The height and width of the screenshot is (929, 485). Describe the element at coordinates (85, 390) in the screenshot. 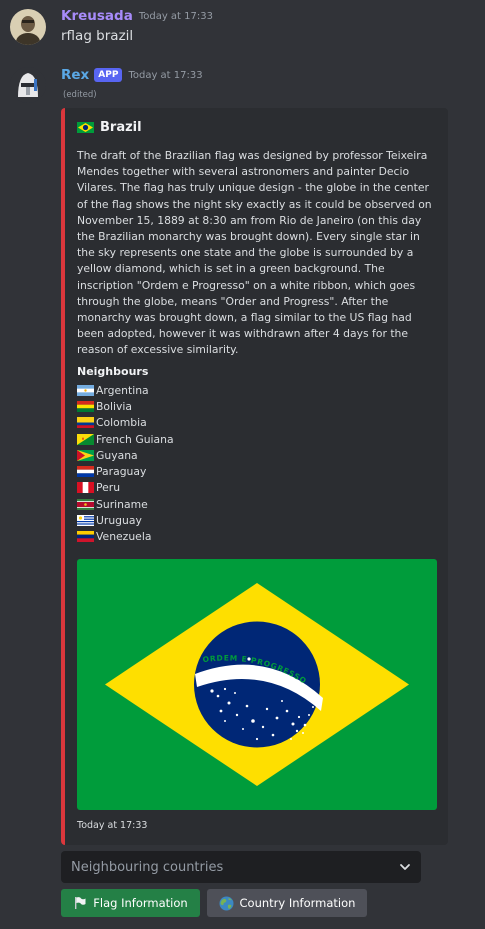

I see `argentina-flag-icon` at that location.